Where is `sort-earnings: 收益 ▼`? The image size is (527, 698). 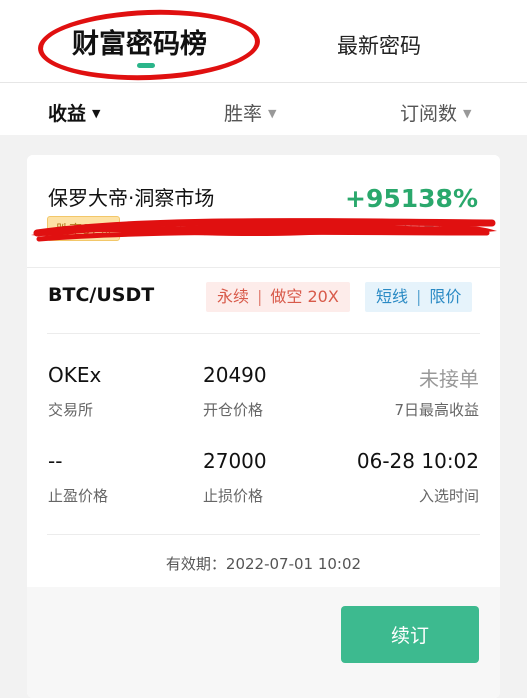
sort-earnings: 收益 ▼ is located at coordinates (74, 112).